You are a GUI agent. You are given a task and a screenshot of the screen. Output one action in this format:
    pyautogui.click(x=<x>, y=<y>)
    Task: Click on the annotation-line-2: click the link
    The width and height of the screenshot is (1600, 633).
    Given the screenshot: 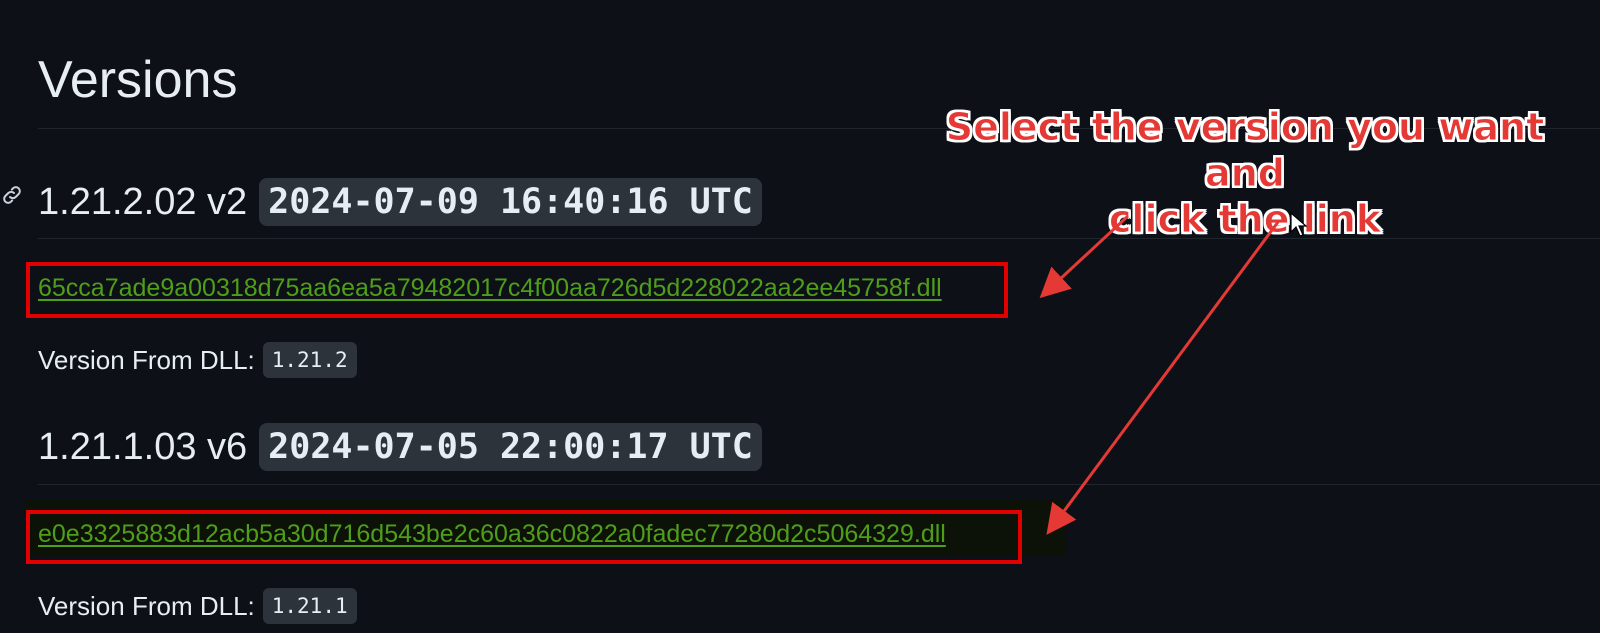 What is the action you would take?
    pyautogui.click(x=1245, y=219)
    